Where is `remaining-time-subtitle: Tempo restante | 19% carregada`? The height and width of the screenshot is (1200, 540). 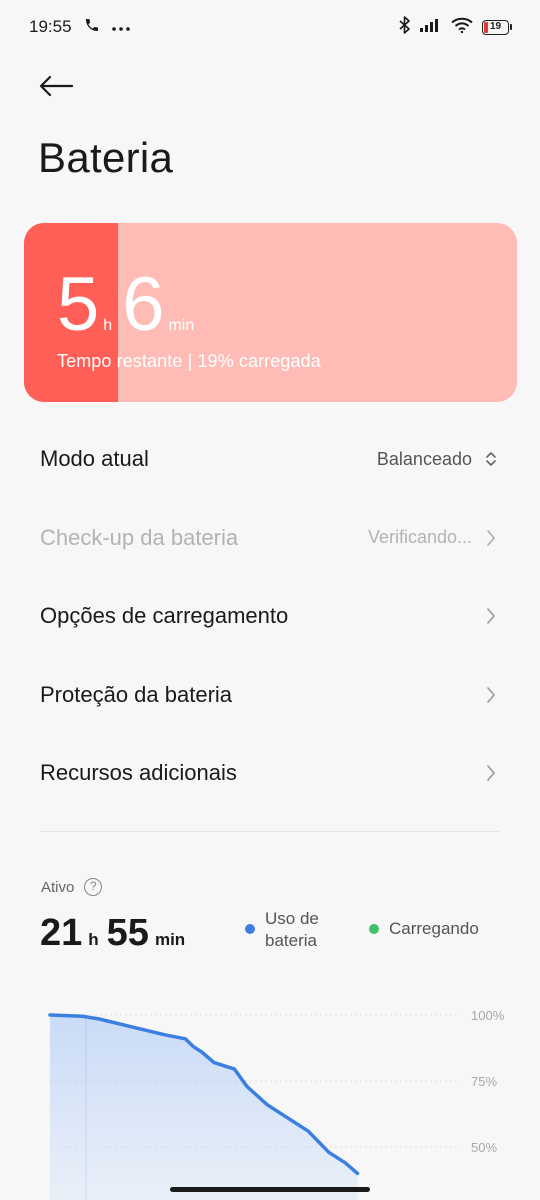 remaining-time-subtitle: Tempo restante | 19% carregada is located at coordinates (189, 361).